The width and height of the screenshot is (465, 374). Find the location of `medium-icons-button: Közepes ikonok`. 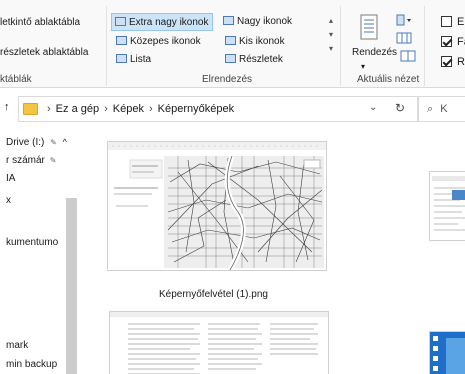

medium-icons-button: Közepes ikonok is located at coordinates (158, 42).